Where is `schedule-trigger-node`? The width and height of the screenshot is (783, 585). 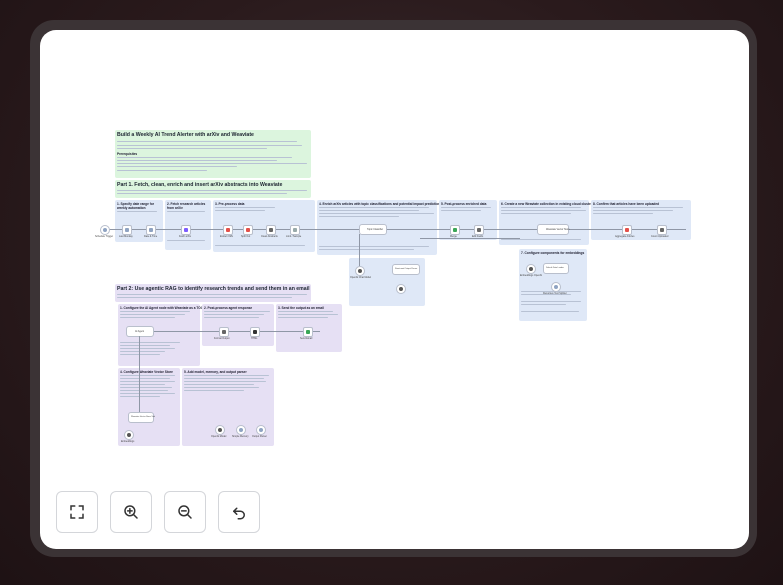
schedule-trigger-node is located at coordinates (105, 230).